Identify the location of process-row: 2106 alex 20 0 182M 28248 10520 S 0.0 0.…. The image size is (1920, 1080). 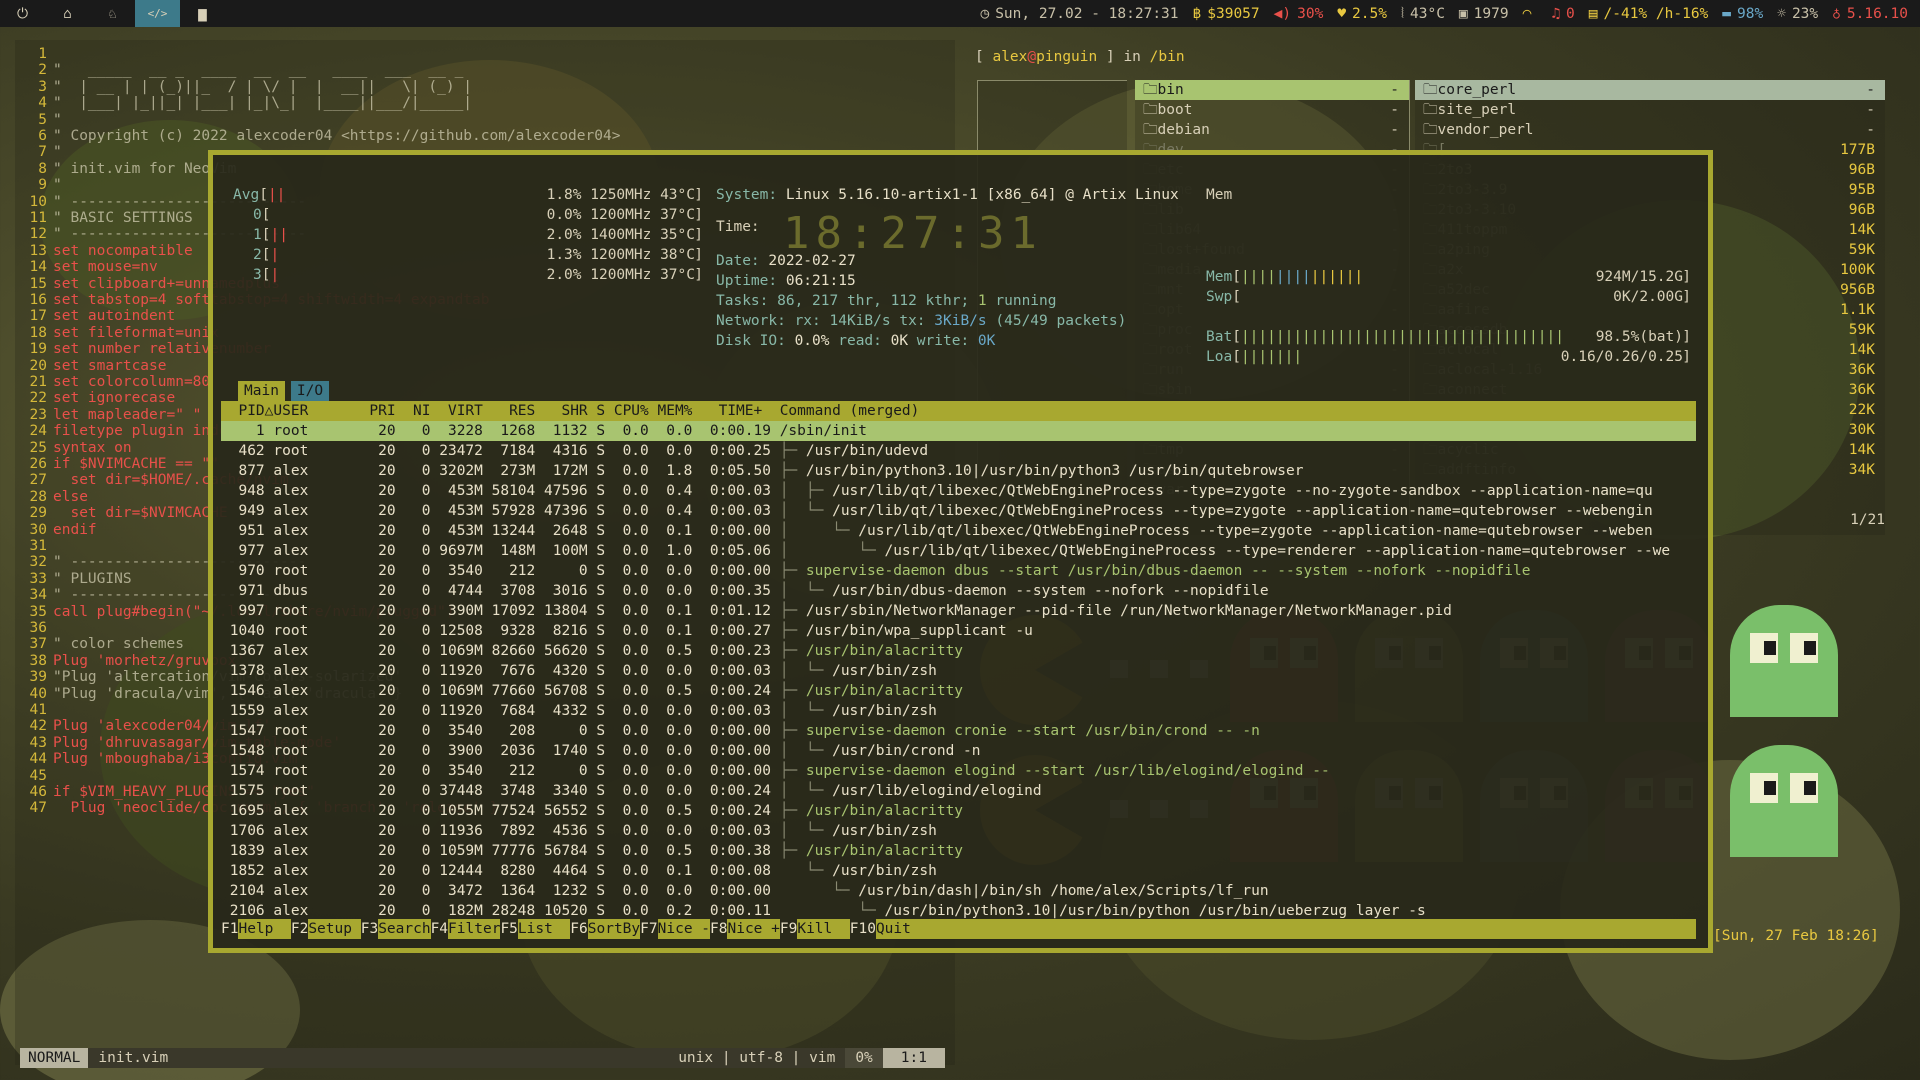
(958, 911).